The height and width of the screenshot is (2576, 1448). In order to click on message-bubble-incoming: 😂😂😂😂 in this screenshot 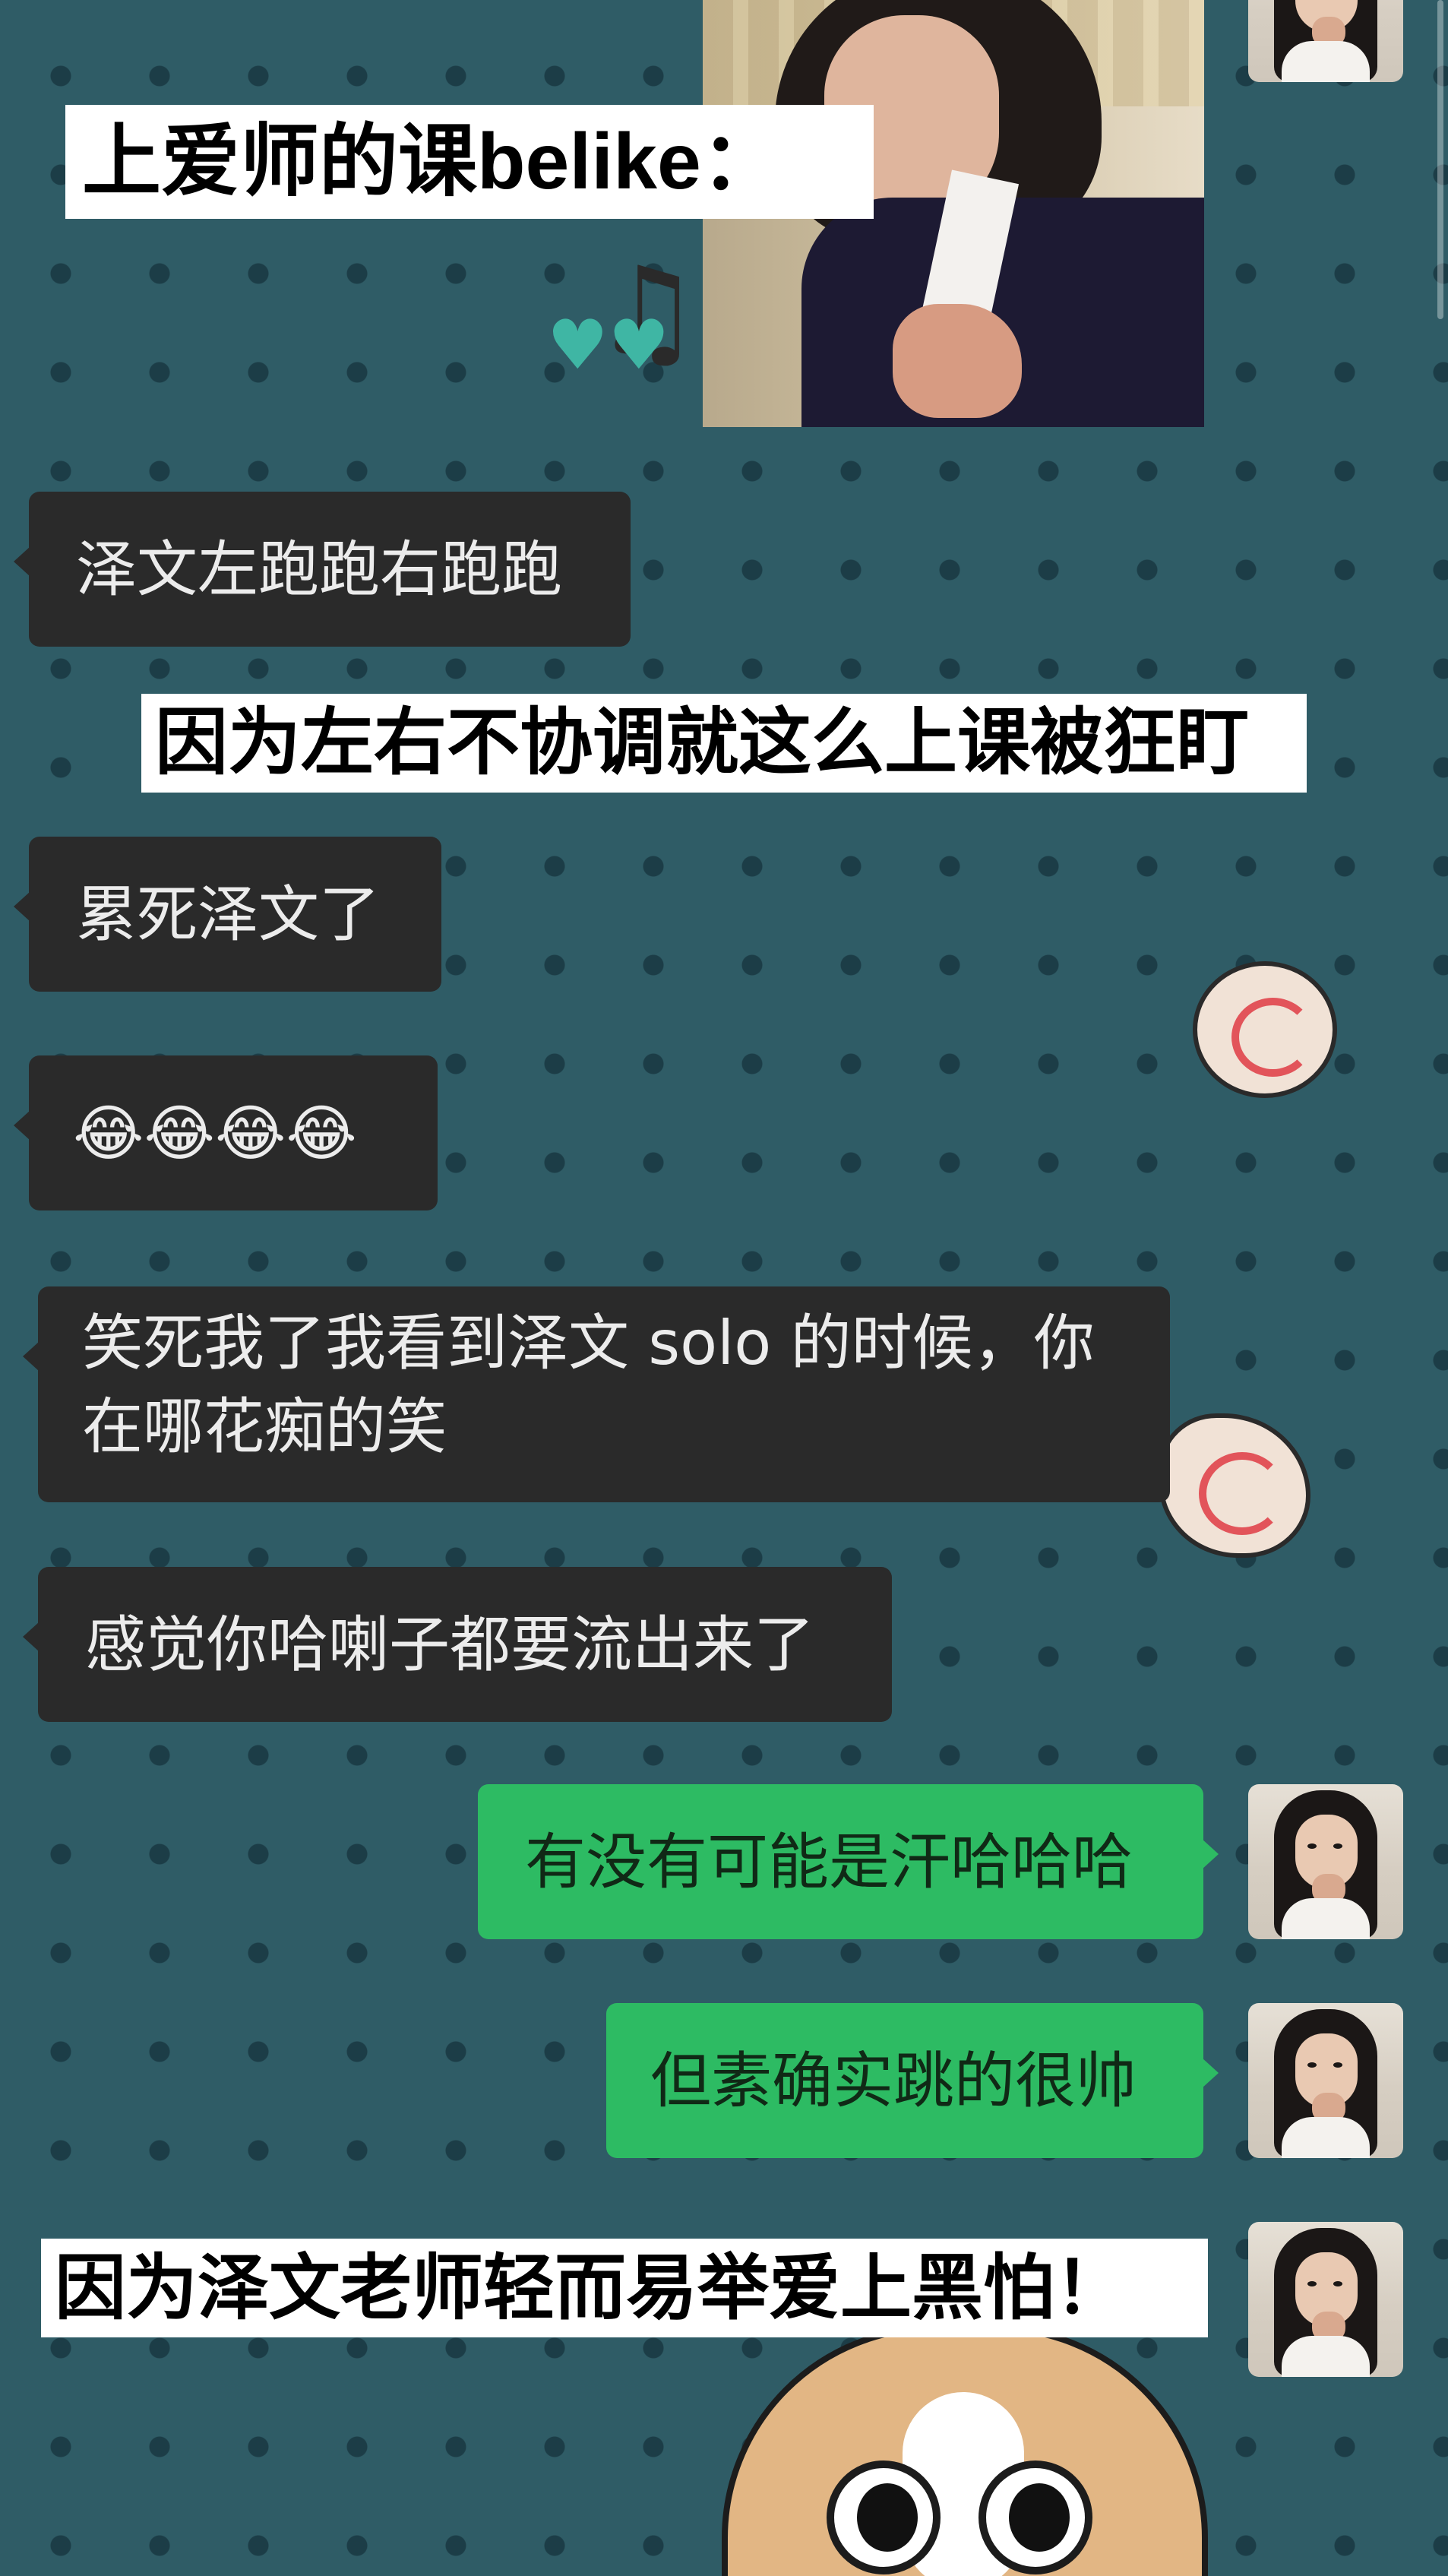, I will do `click(226, 1132)`.